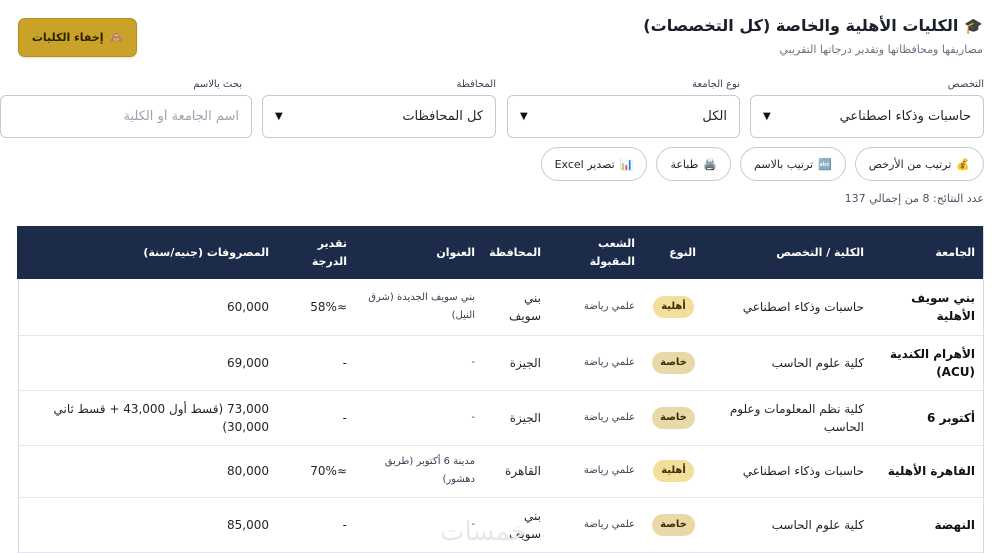 This screenshot has height=553, width=1001. What do you see at coordinates (316, 471) in the screenshot?
I see `cell-score: ≈70%` at bounding box center [316, 471].